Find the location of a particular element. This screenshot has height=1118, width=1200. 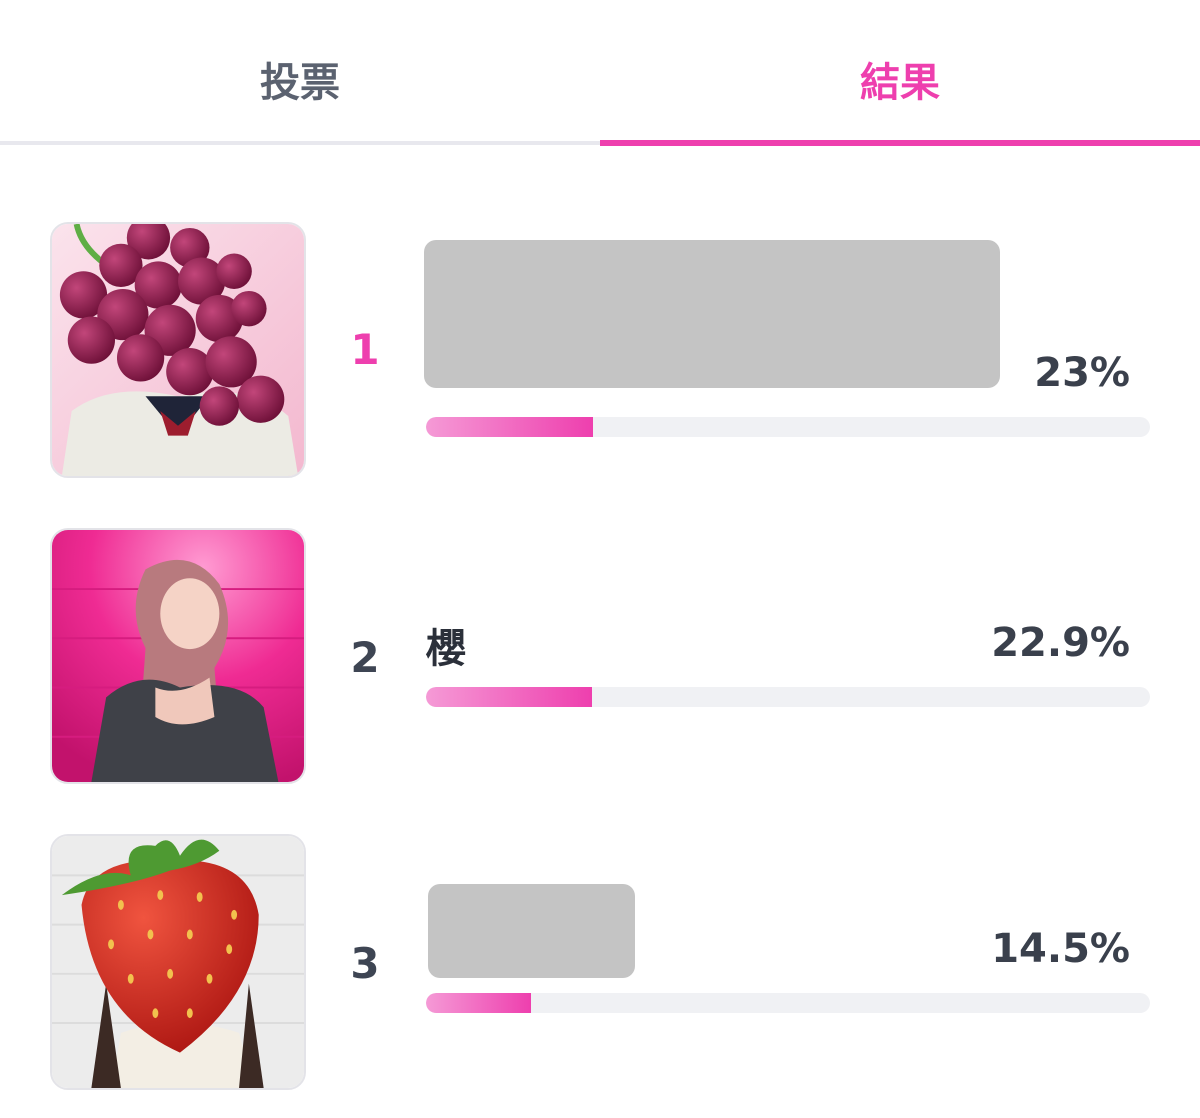

vote-percentage: 23% is located at coordinates (1082, 373).